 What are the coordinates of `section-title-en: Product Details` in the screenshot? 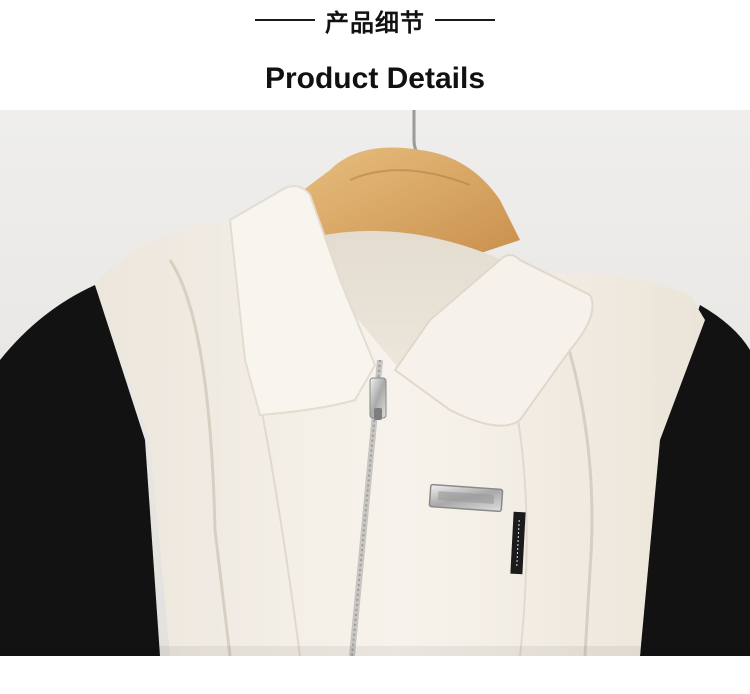 It's located at (375, 78).